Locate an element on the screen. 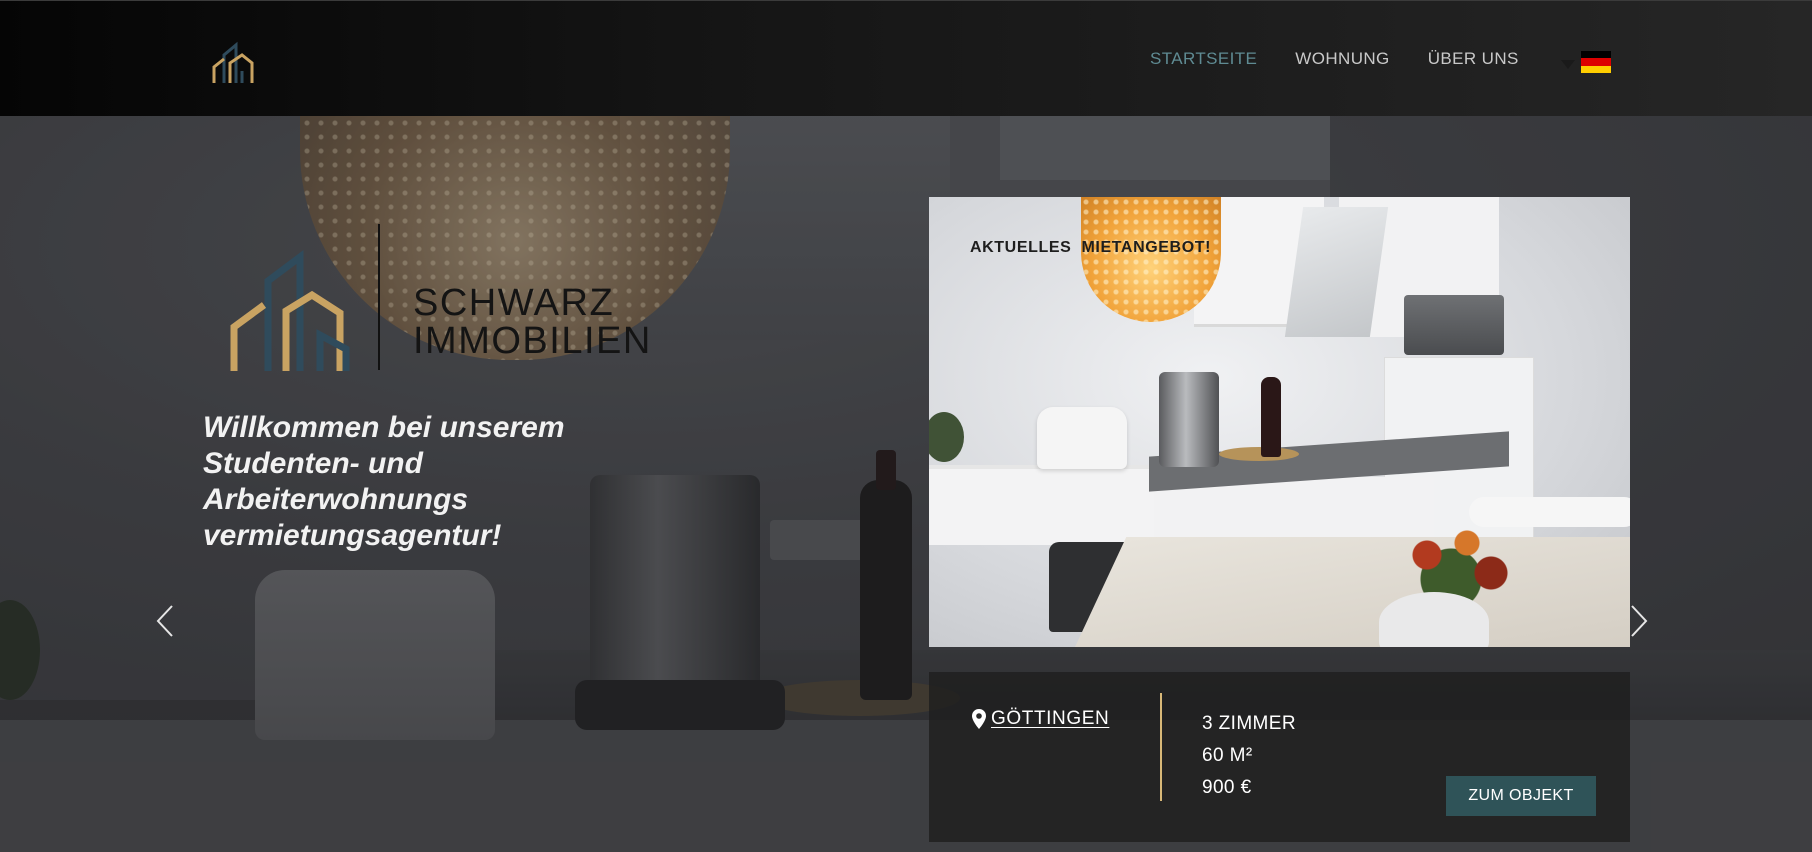 The height and width of the screenshot is (852, 1812). photo-wine-bottle is located at coordinates (1271, 417).